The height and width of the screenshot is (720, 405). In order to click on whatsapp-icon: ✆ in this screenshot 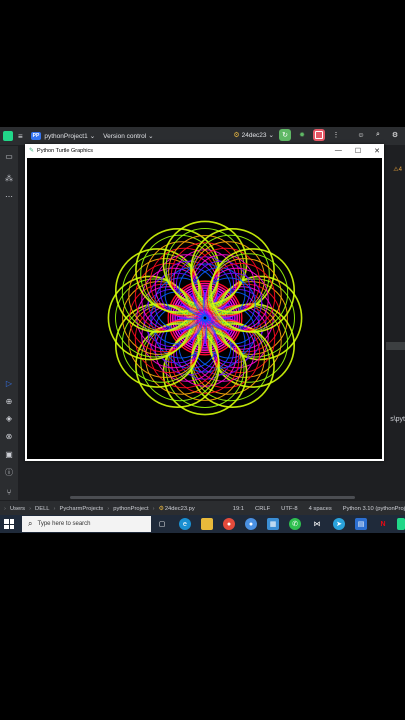, I will do `click(295, 524)`.